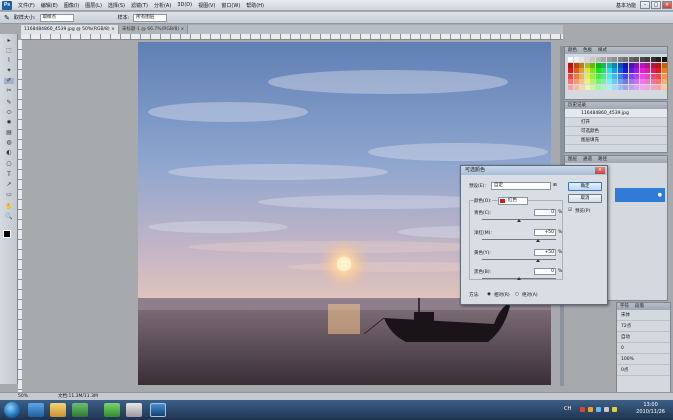  I want to click on close-button: ×, so click(667, 5).